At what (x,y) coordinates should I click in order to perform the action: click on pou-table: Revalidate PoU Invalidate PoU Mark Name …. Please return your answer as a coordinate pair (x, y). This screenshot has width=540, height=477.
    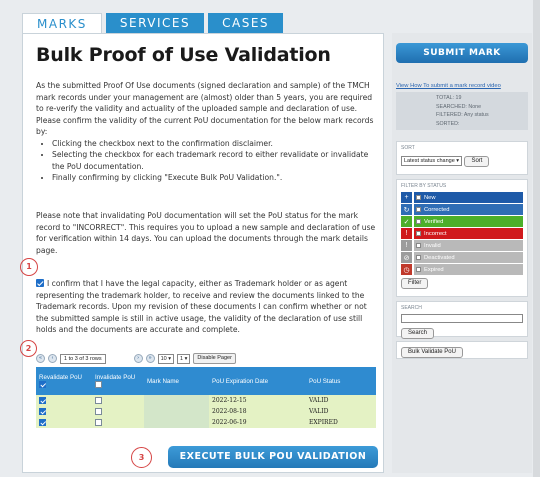
    Looking at the image, I should click on (206, 397).